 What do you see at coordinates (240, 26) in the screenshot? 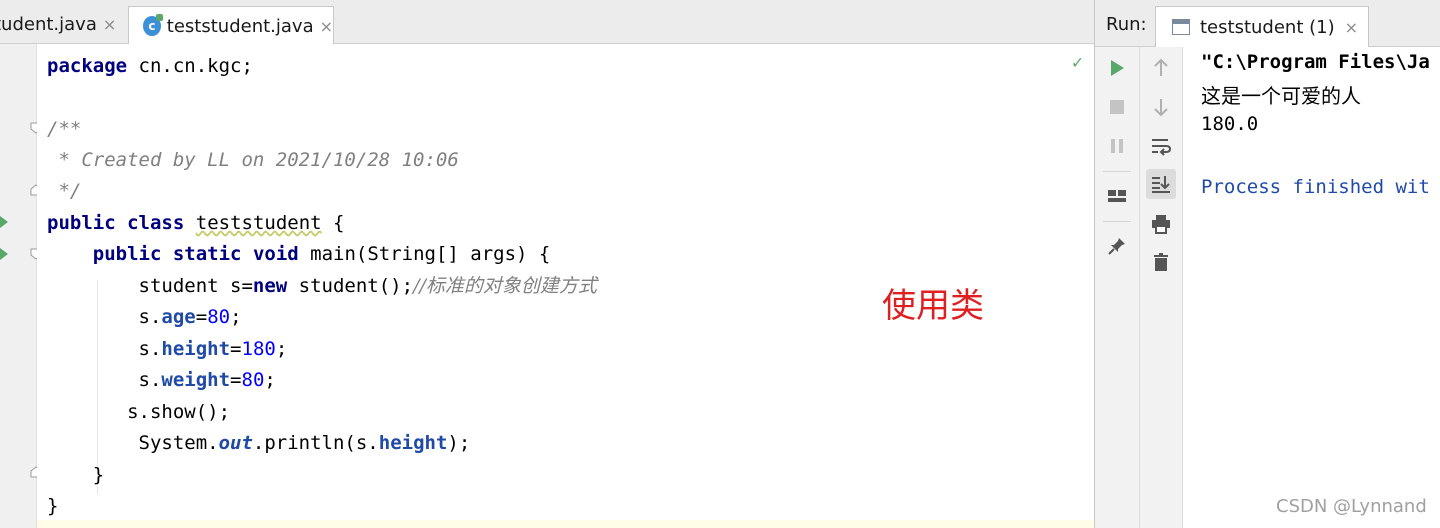
I see `tab-label: teststudent.java` at bounding box center [240, 26].